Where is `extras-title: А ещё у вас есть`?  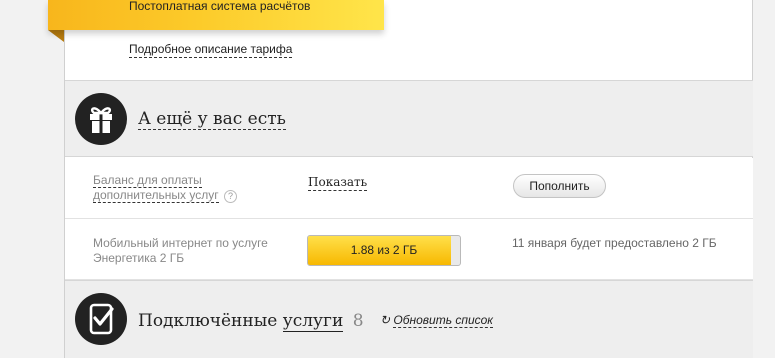 extras-title: А ещё у вас есть is located at coordinates (212, 119).